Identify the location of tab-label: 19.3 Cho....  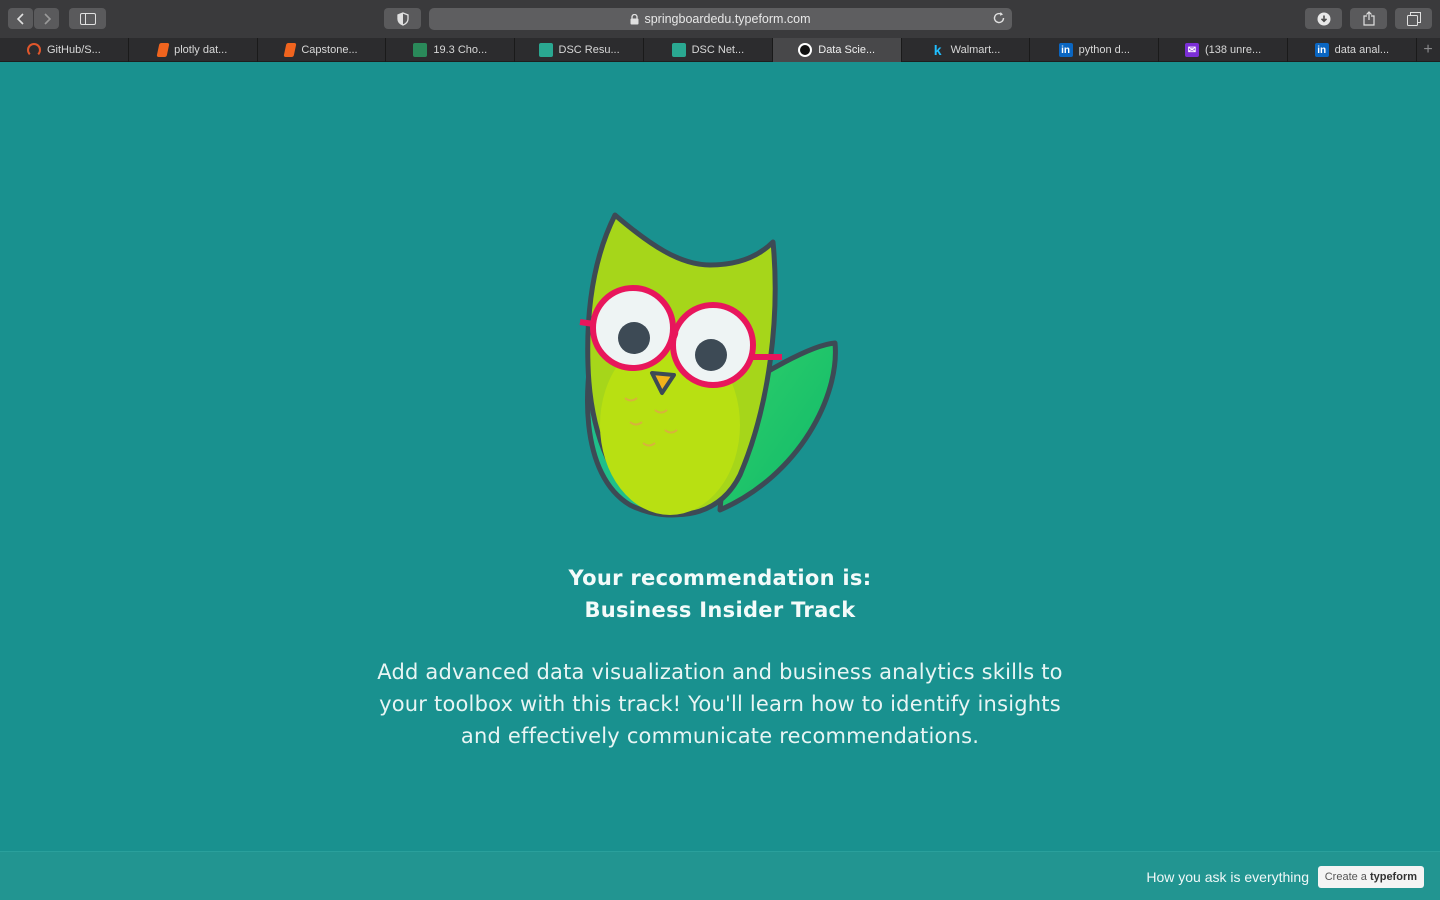
(460, 50).